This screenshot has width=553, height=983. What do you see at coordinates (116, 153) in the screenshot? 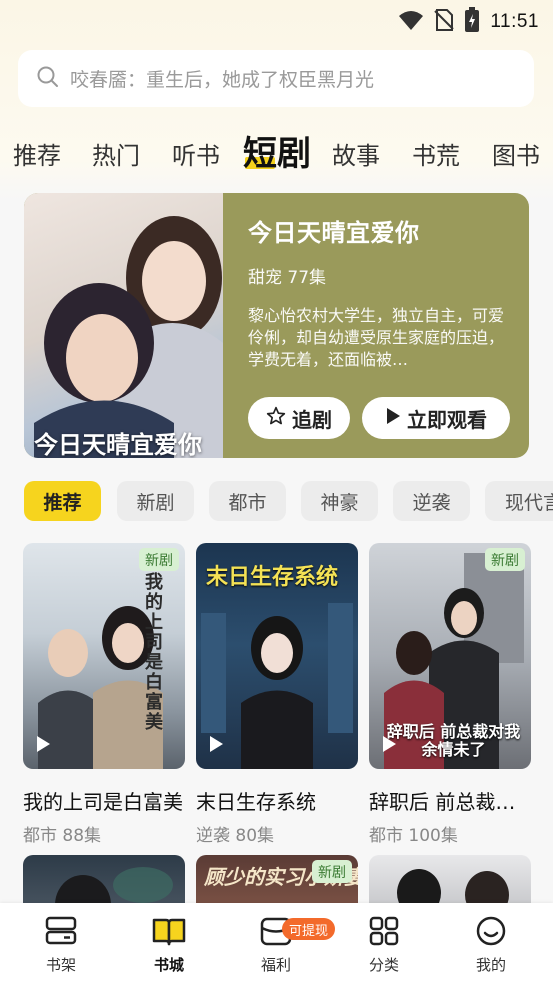
I see `tab-hot: 热门` at bounding box center [116, 153].